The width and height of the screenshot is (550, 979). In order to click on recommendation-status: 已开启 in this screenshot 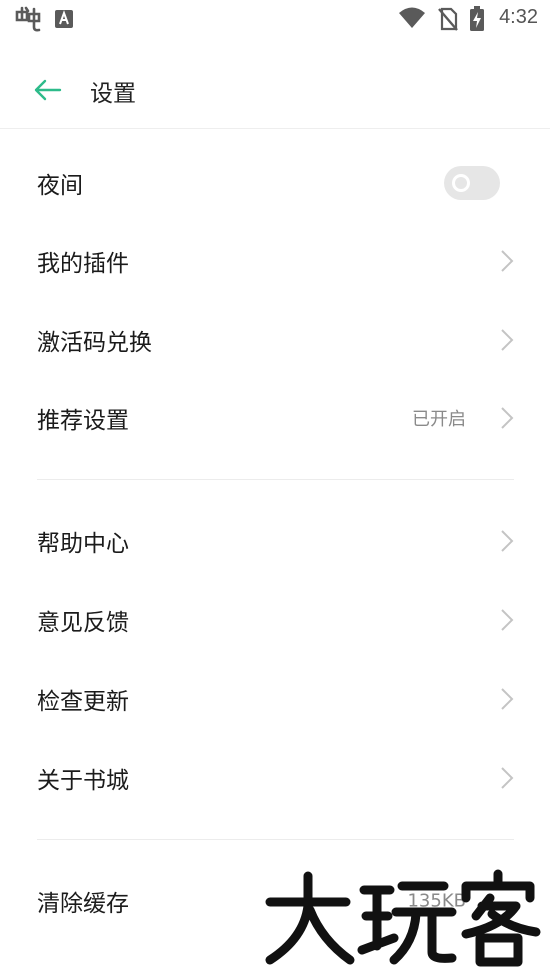, I will do `click(439, 419)`.